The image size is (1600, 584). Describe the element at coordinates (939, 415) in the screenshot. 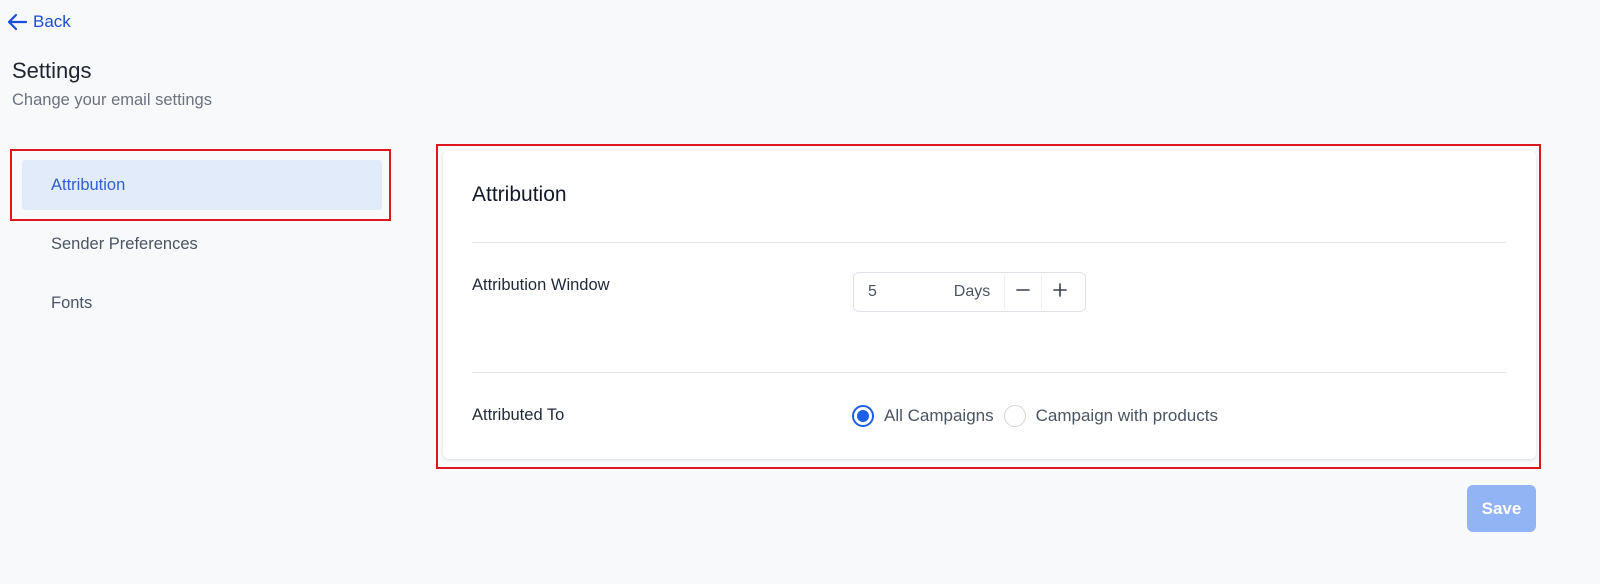

I see `radio-label: All Campaigns` at that location.